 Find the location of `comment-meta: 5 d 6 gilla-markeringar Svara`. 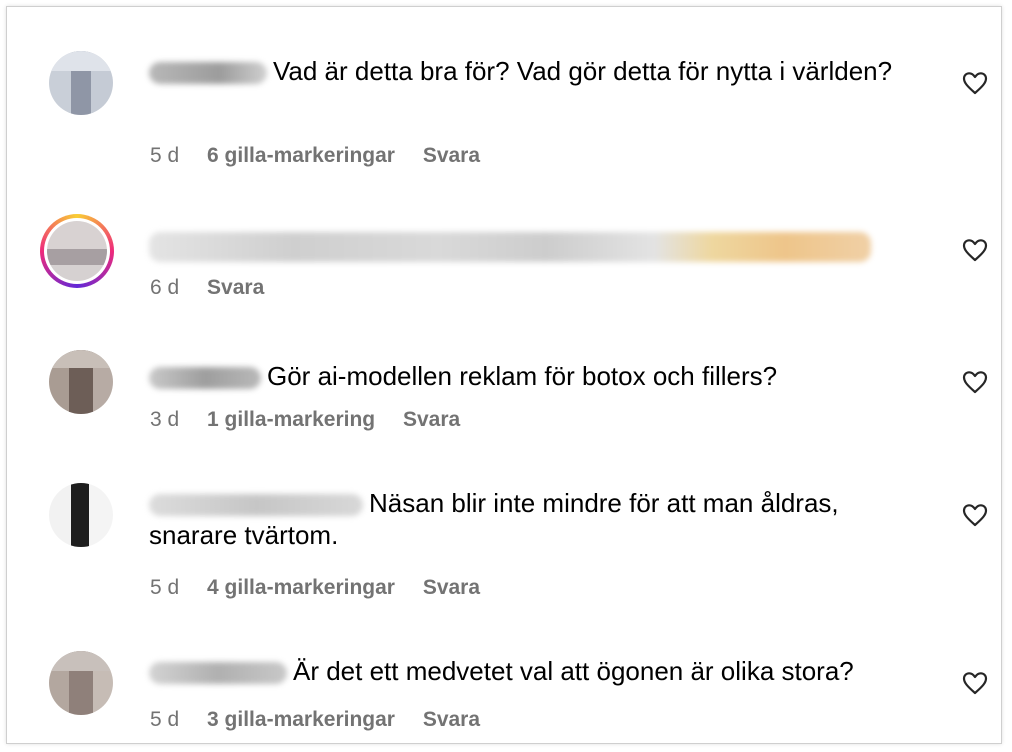

comment-meta: 5 d 6 gilla-markeringar Svara is located at coordinates (326, 156).